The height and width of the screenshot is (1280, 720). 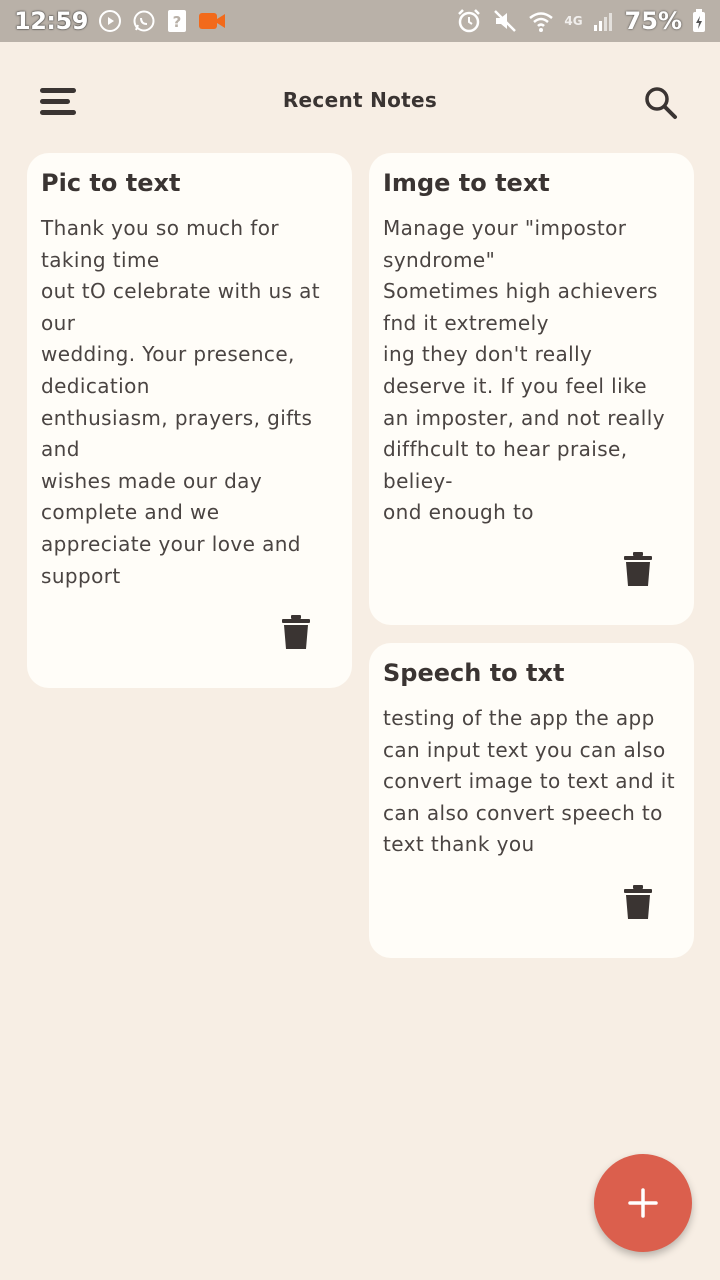 What do you see at coordinates (474, 673) in the screenshot?
I see `note-title: Speech to txt` at bounding box center [474, 673].